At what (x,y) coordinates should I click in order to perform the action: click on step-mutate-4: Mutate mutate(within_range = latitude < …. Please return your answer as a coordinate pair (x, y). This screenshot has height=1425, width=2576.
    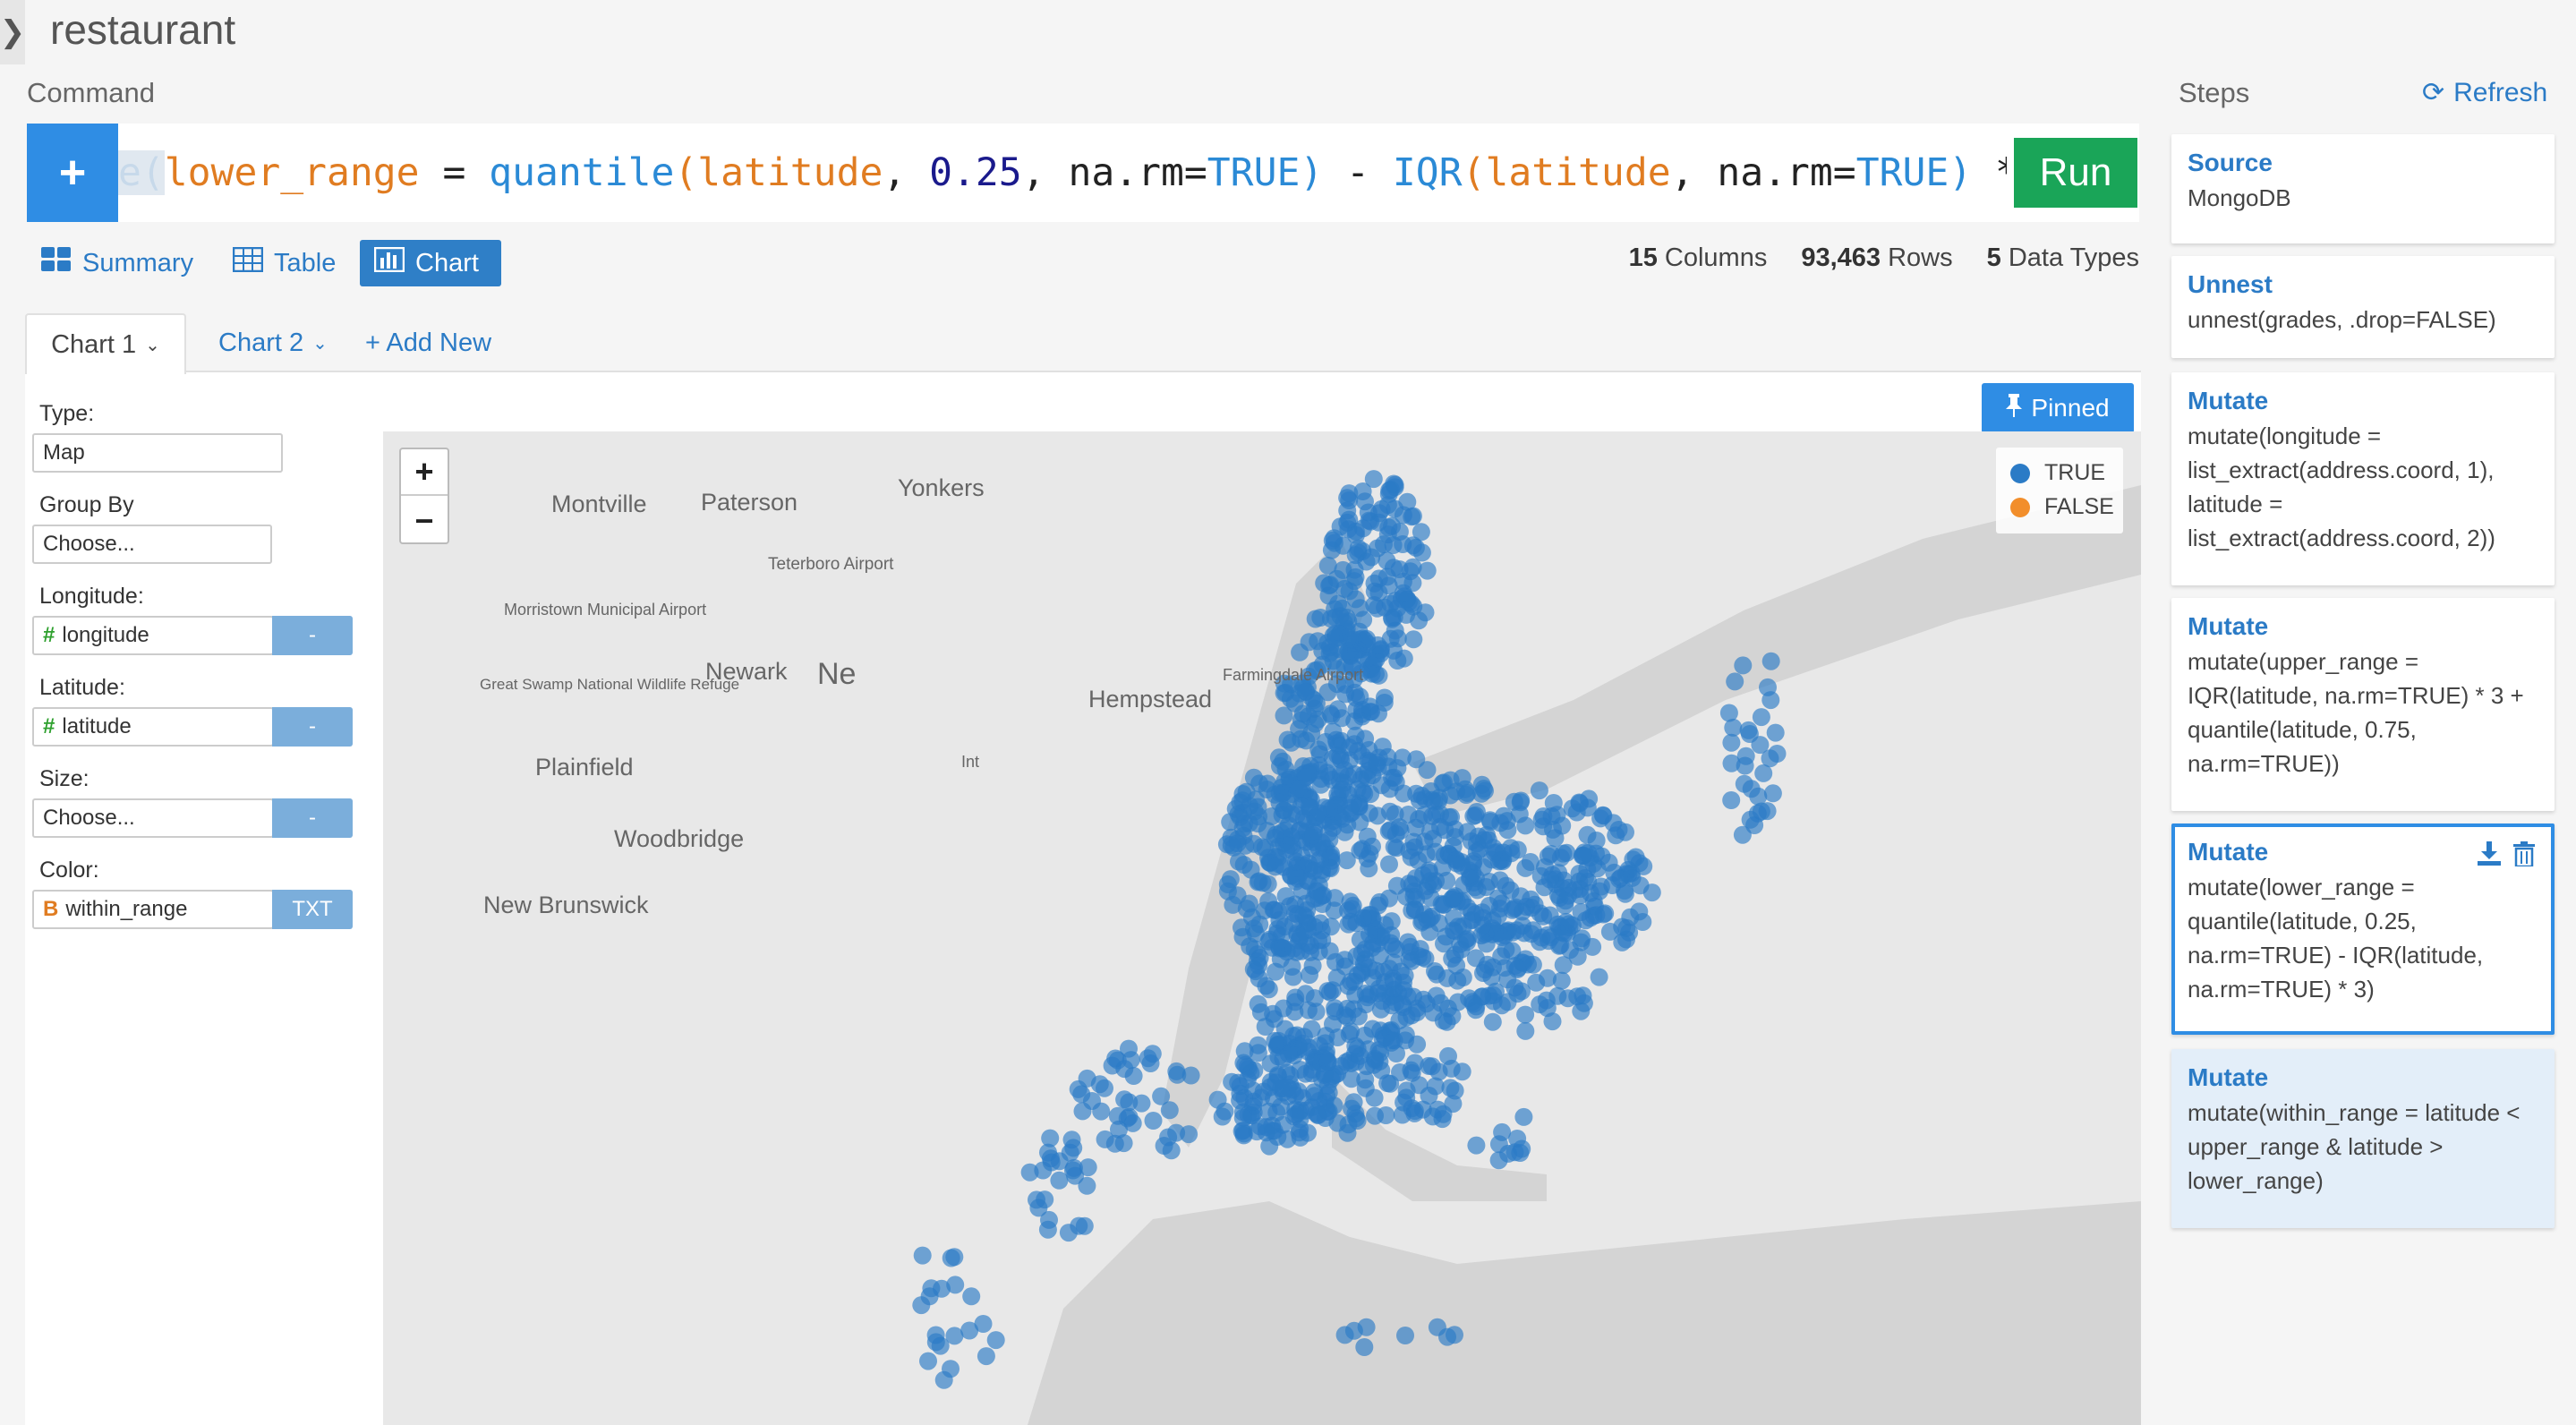
    Looking at the image, I should click on (2363, 1138).